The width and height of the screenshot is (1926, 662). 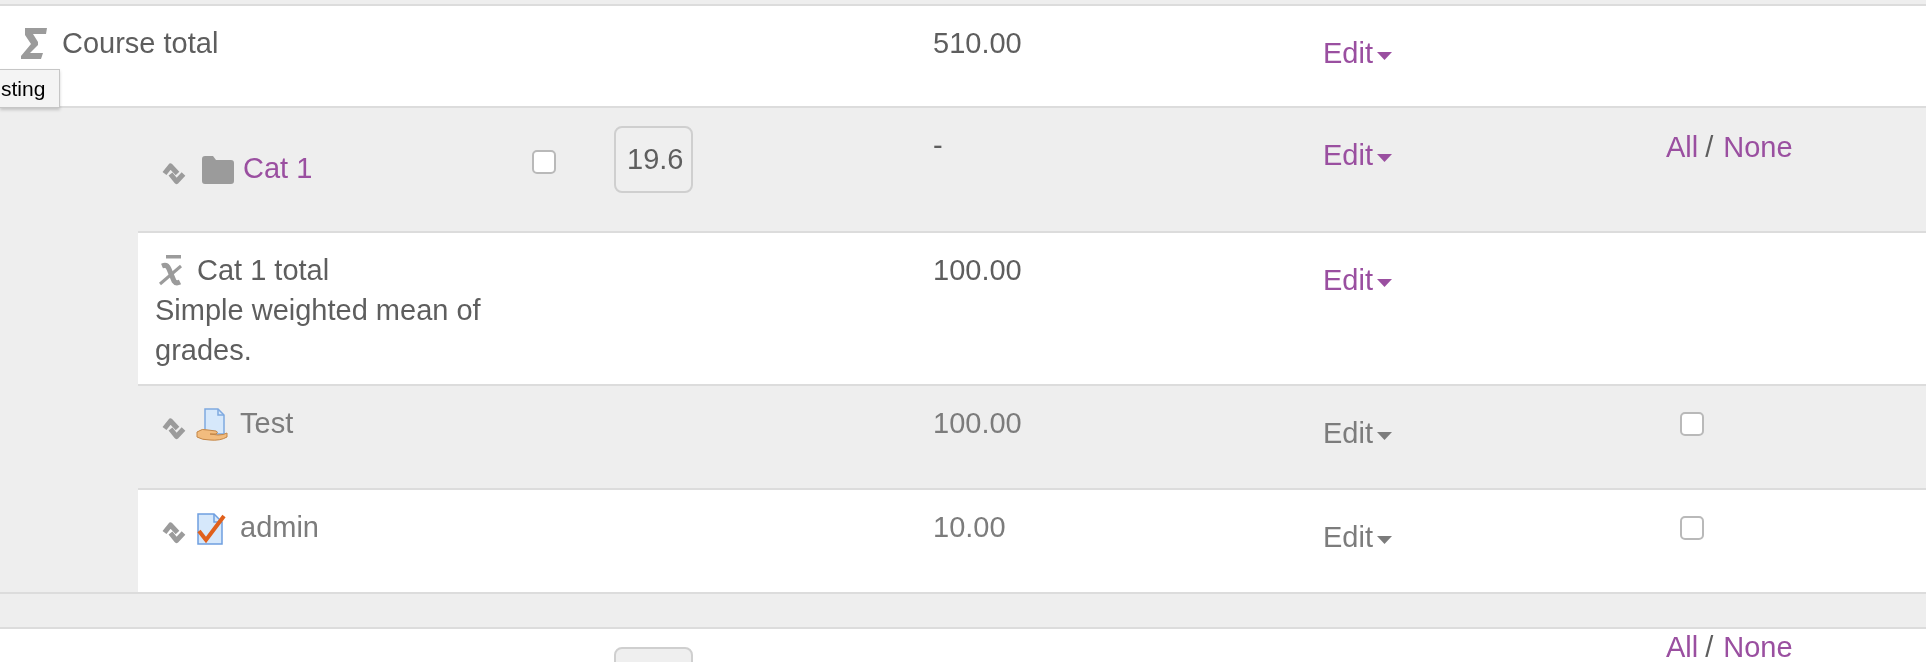 What do you see at coordinates (977, 43) in the screenshot?
I see `value-text: 510.00` at bounding box center [977, 43].